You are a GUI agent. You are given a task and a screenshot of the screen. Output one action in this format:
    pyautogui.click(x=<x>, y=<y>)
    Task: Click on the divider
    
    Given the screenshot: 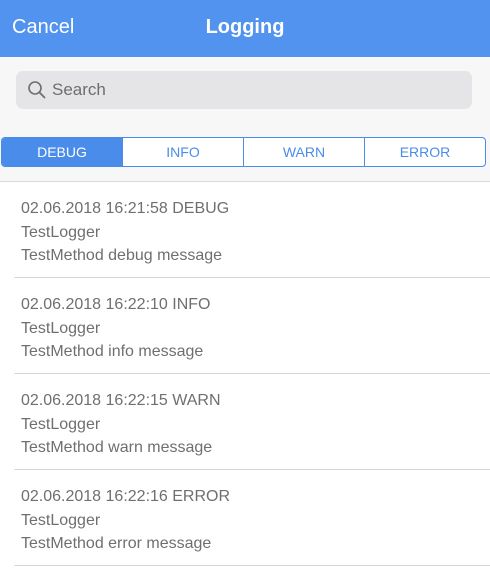 What is the action you would take?
    pyautogui.click(x=252, y=565)
    